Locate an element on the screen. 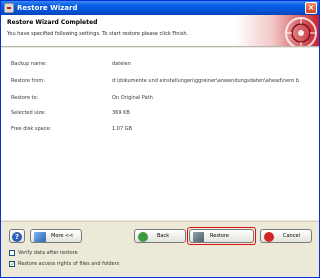  back-button-label: Back is located at coordinates (163, 236).